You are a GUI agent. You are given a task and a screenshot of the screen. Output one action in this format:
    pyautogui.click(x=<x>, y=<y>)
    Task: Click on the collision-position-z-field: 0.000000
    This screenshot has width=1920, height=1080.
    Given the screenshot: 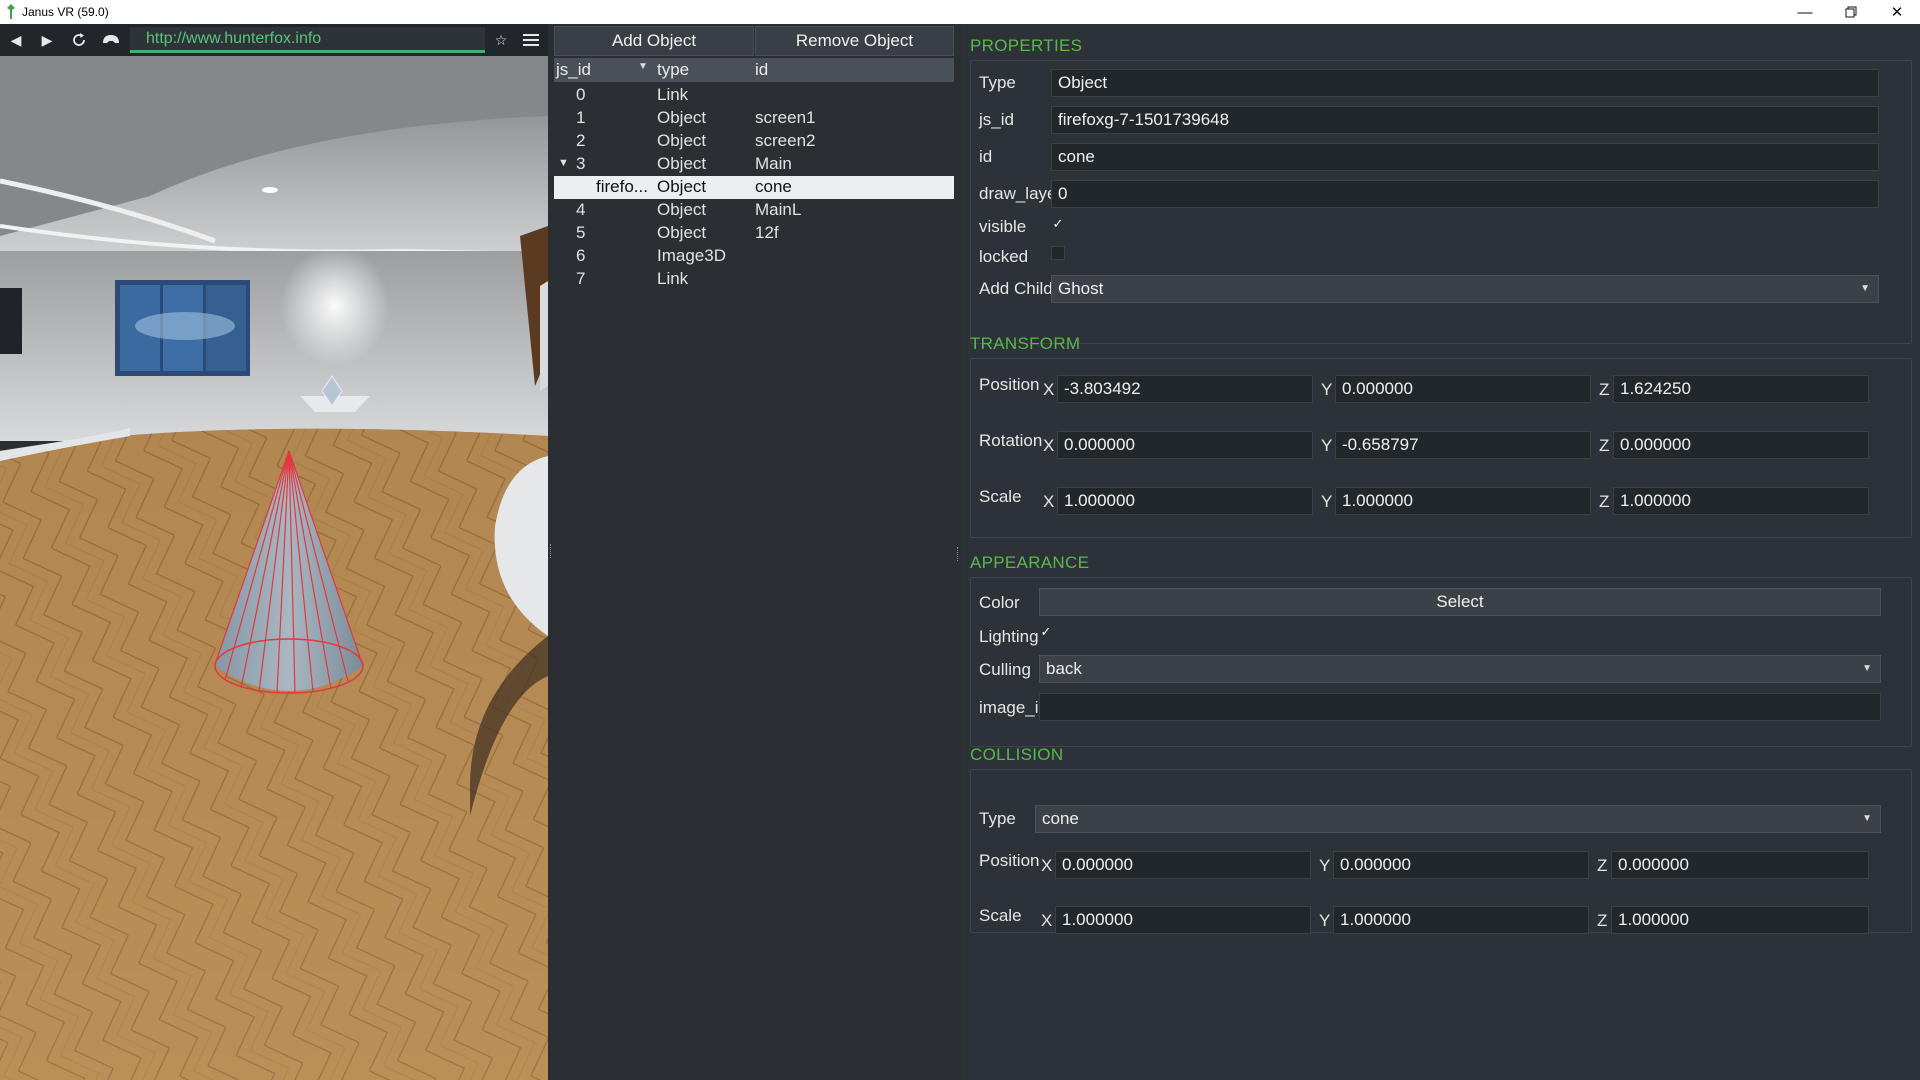 What is the action you would take?
    pyautogui.click(x=1740, y=865)
    